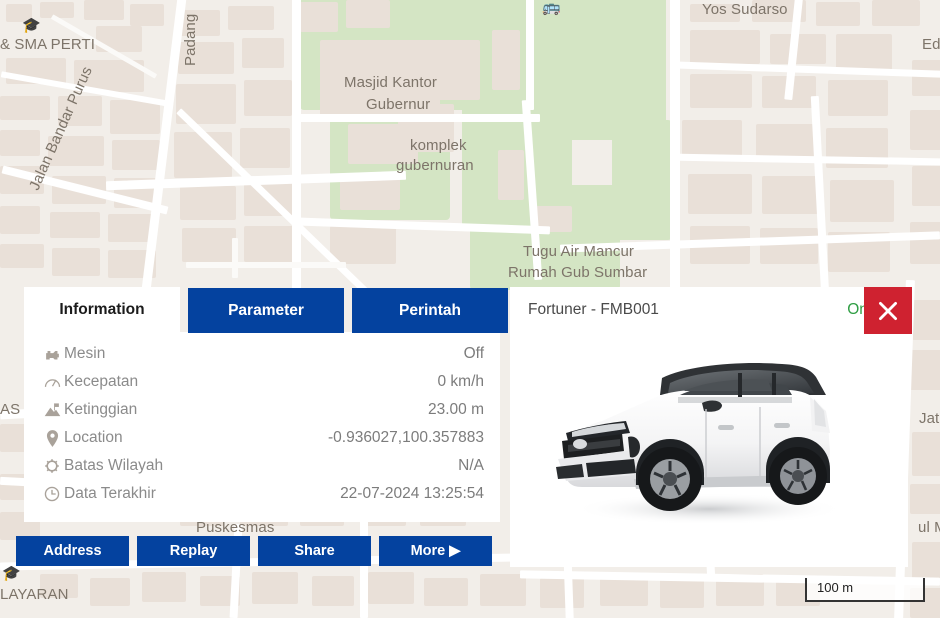  I want to click on engine-icon, so click(52, 354).